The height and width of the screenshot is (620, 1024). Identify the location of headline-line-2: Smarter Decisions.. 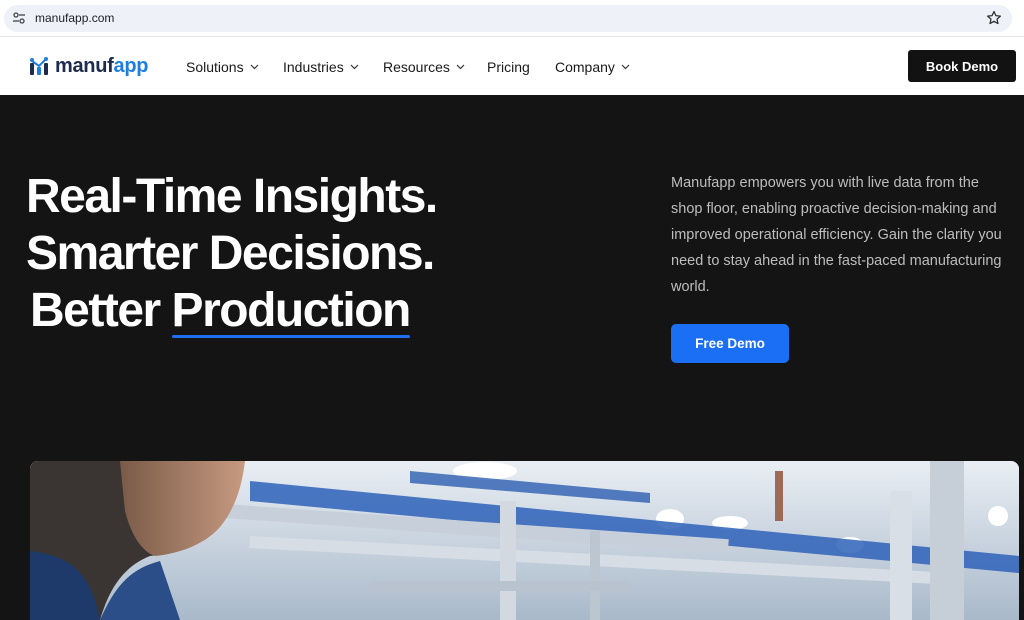
(230, 253).